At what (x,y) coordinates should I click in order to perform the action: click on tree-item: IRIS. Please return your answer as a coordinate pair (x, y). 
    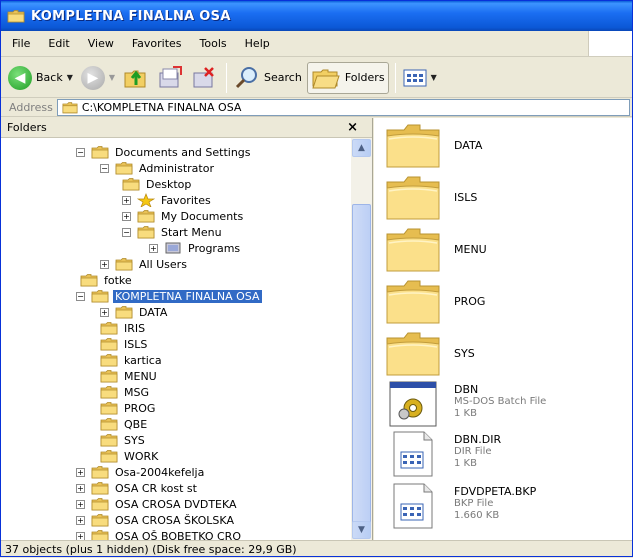
    Looking at the image, I should click on (123, 328).